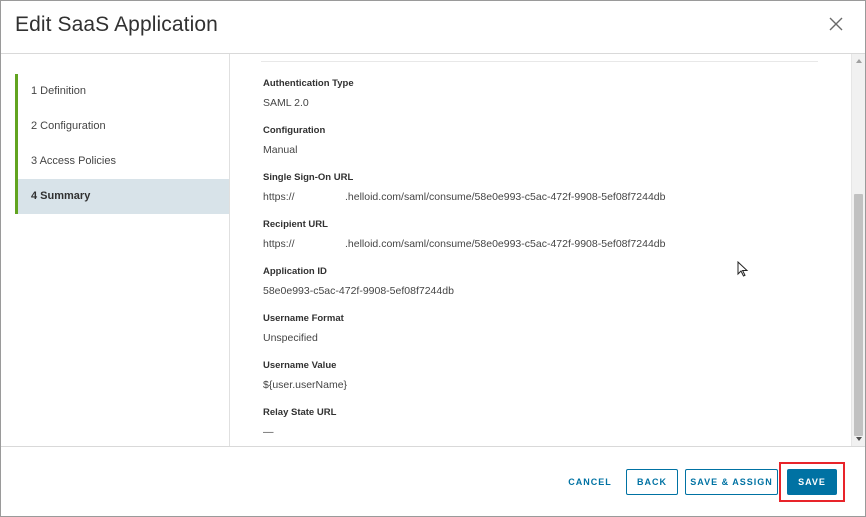  What do you see at coordinates (279, 244) in the screenshot?
I see `recipient-url-prefix: https://` at bounding box center [279, 244].